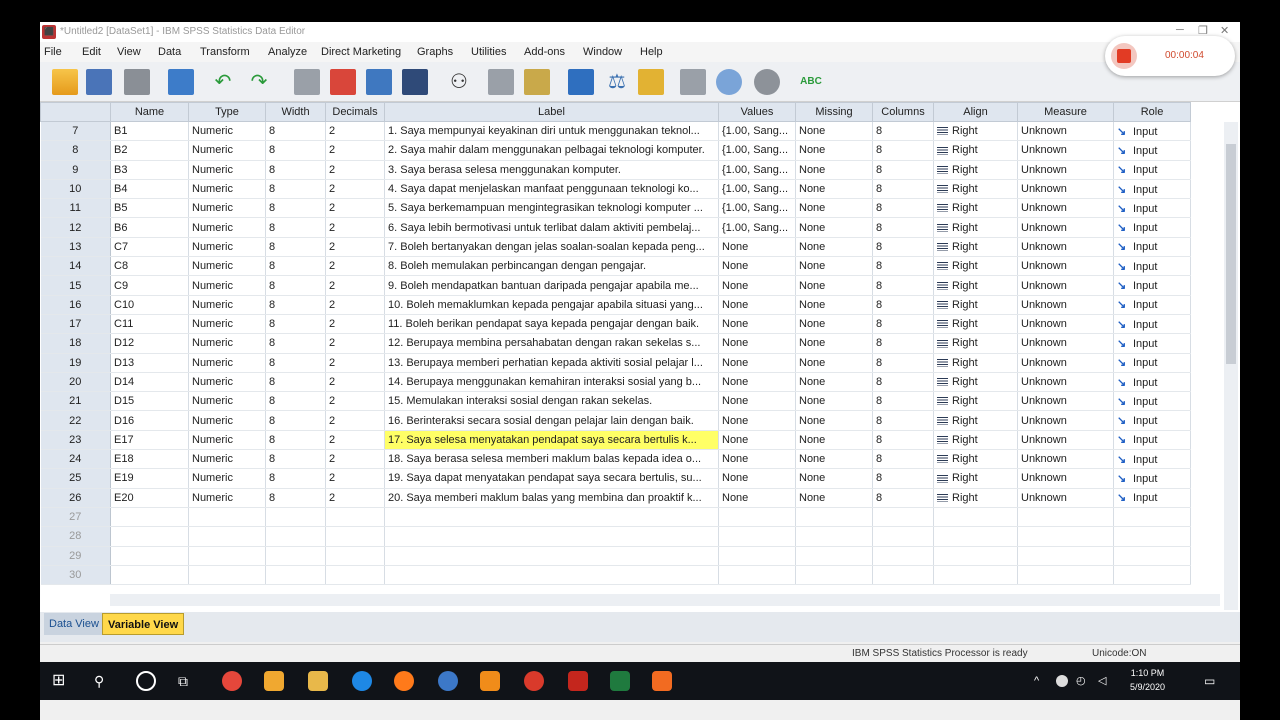  What do you see at coordinates (188, 681) in the screenshot?
I see `task-view-icon: ⧉` at bounding box center [188, 681].